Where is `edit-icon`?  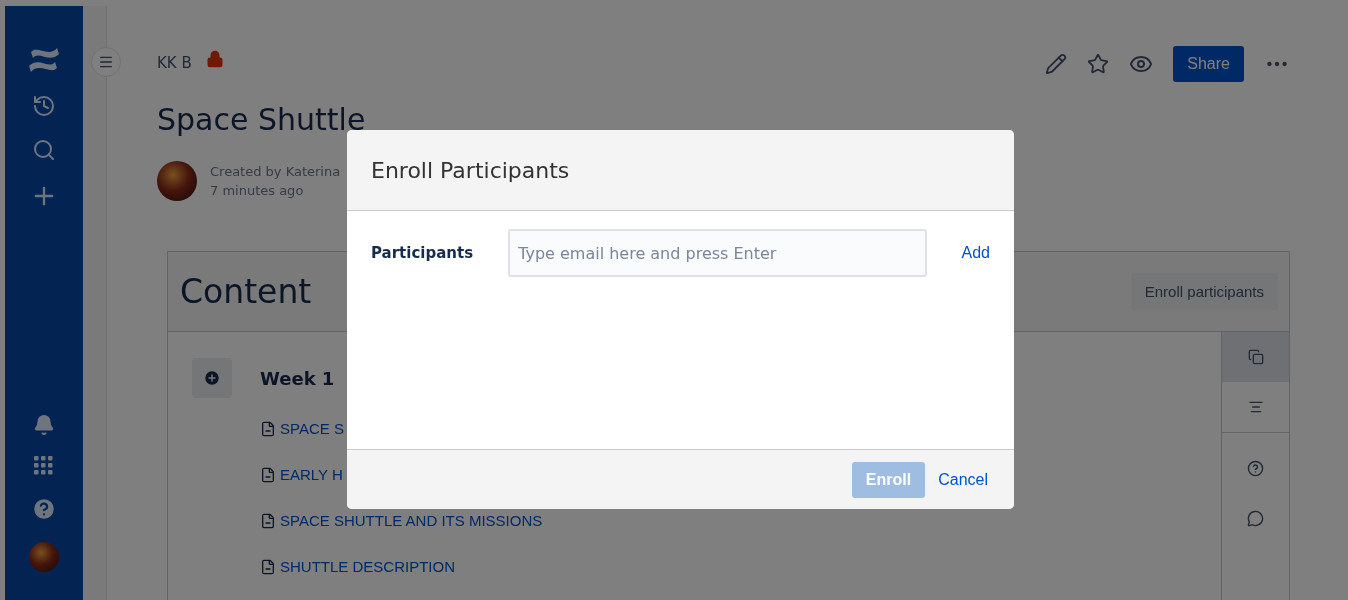 edit-icon is located at coordinates (1056, 64).